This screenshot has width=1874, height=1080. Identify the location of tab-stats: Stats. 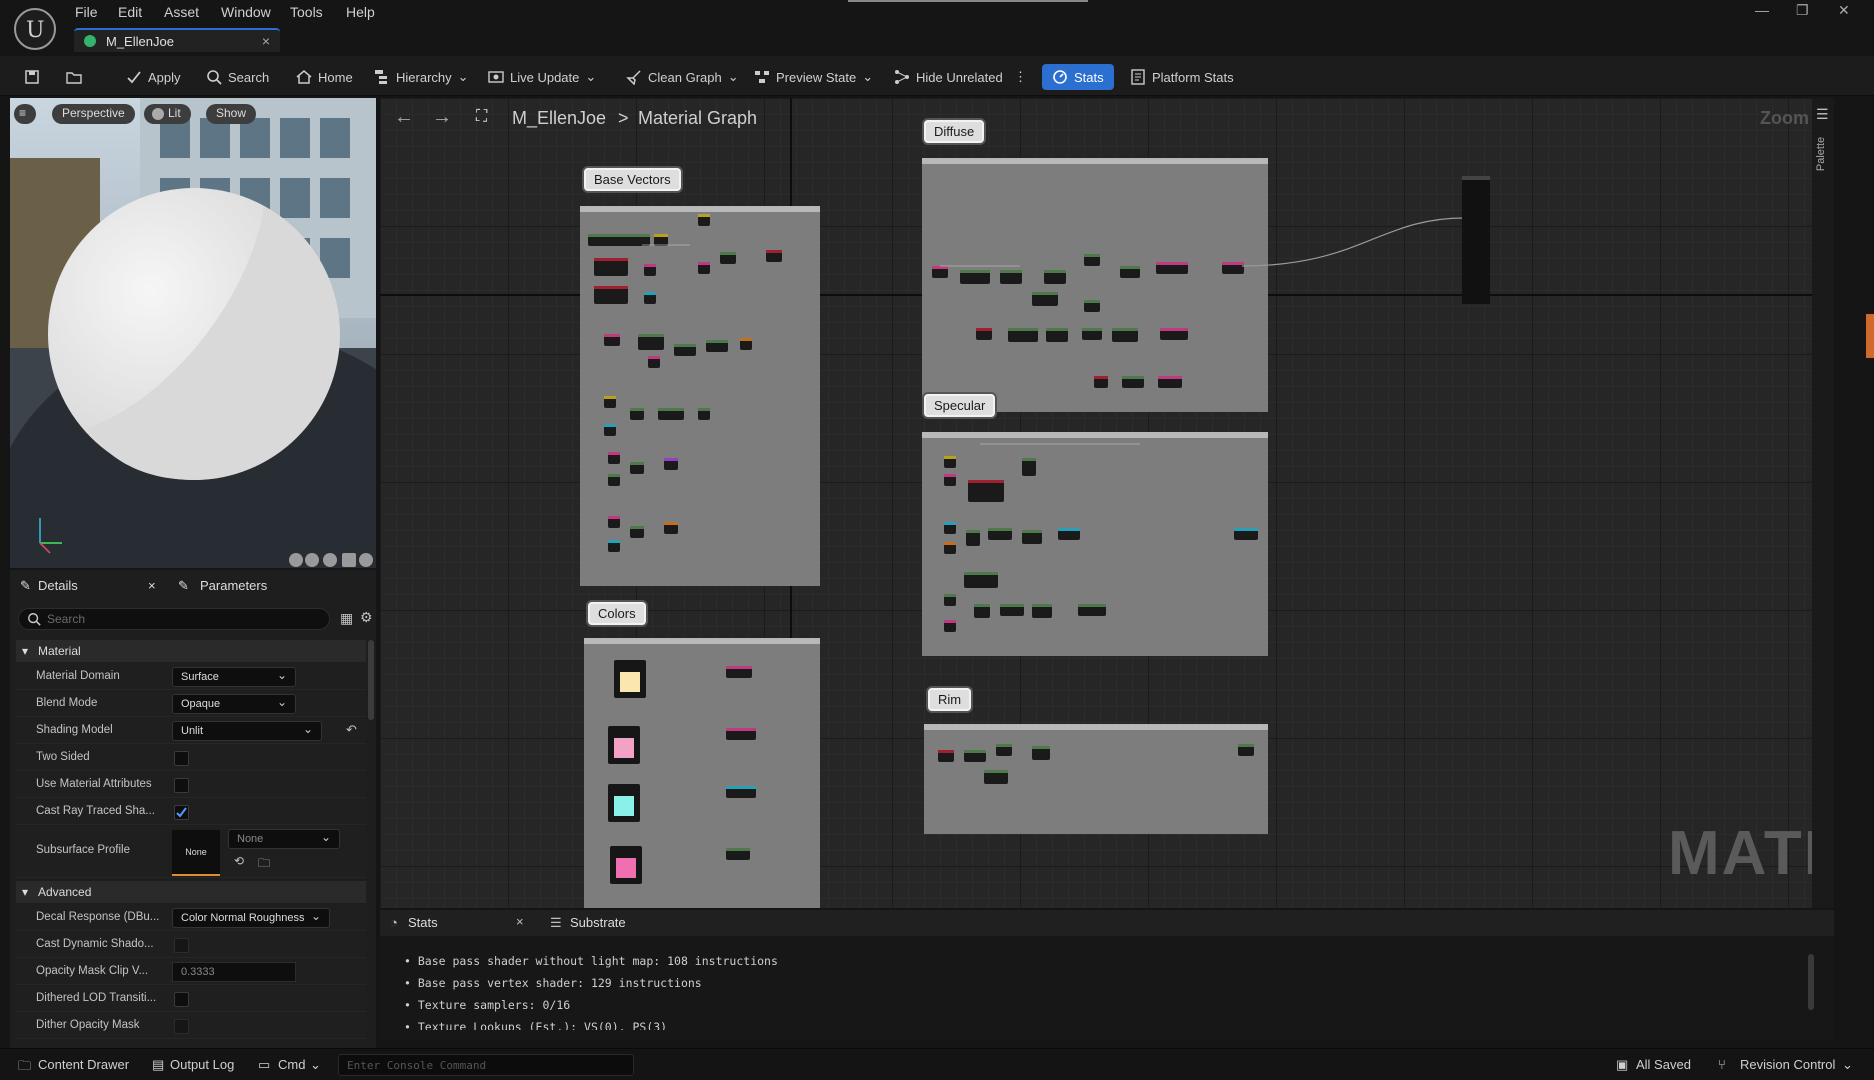
(423, 922).